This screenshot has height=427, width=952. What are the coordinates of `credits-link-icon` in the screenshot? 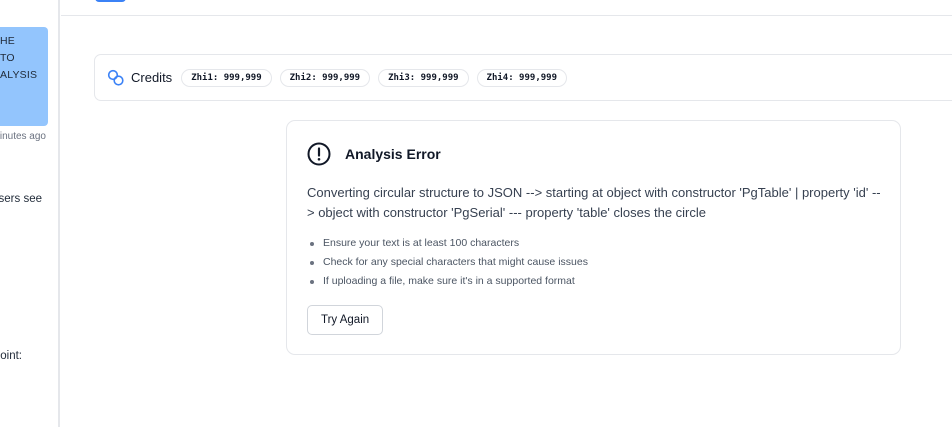 It's located at (115, 77).